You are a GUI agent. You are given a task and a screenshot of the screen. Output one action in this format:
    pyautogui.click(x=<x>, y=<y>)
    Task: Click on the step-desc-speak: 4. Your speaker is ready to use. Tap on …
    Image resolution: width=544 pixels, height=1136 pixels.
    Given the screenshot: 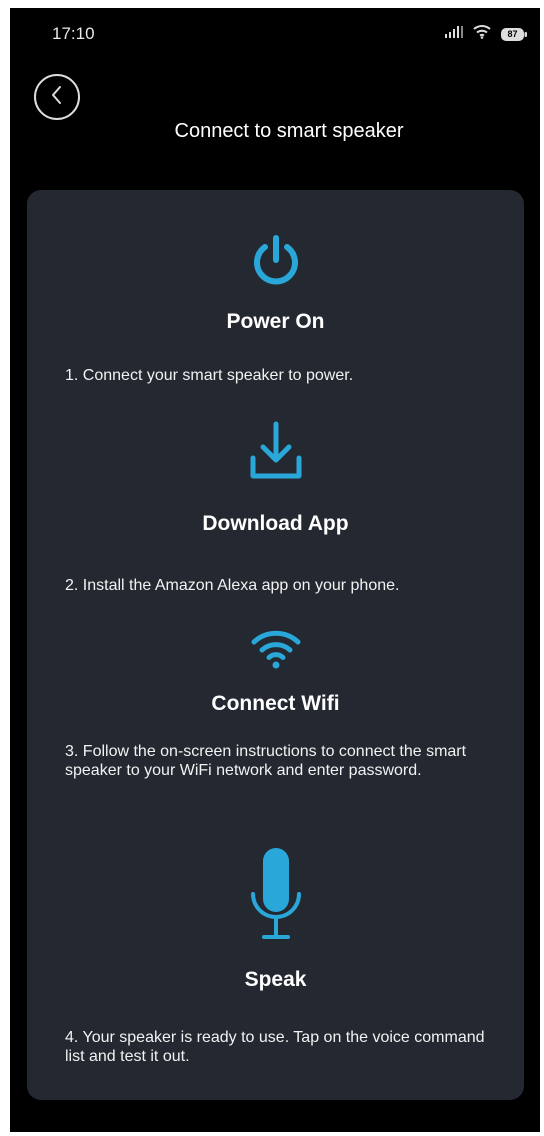 What is the action you would take?
    pyautogui.click(x=275, y=1047)
    